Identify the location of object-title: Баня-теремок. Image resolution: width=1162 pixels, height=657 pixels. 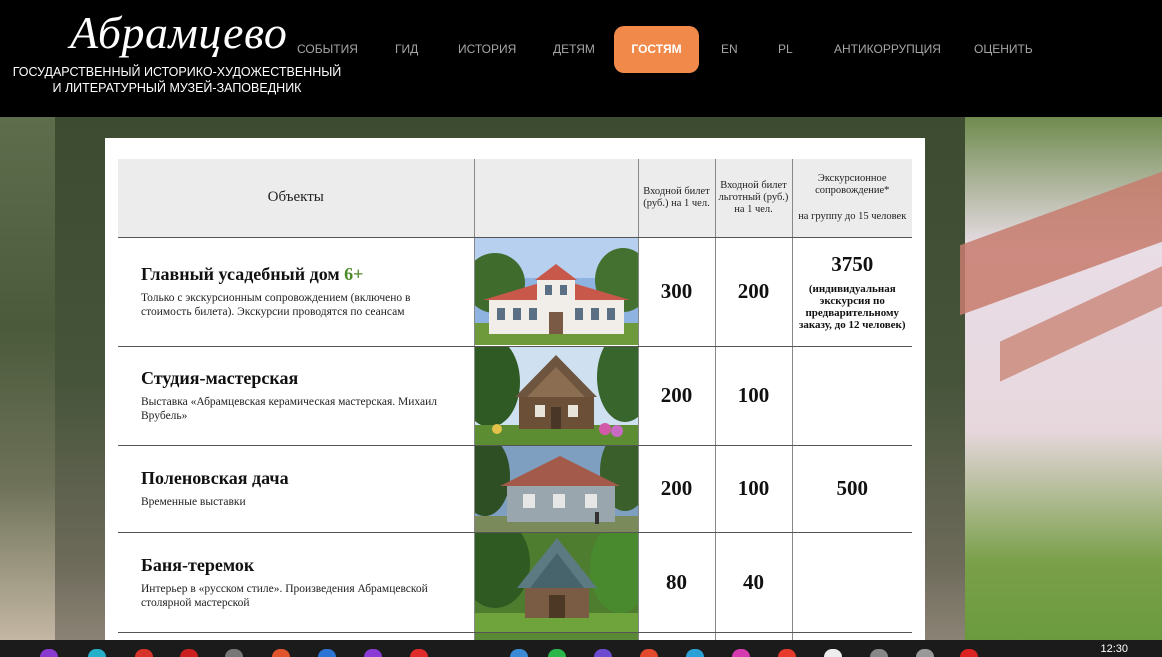
(198, 564).